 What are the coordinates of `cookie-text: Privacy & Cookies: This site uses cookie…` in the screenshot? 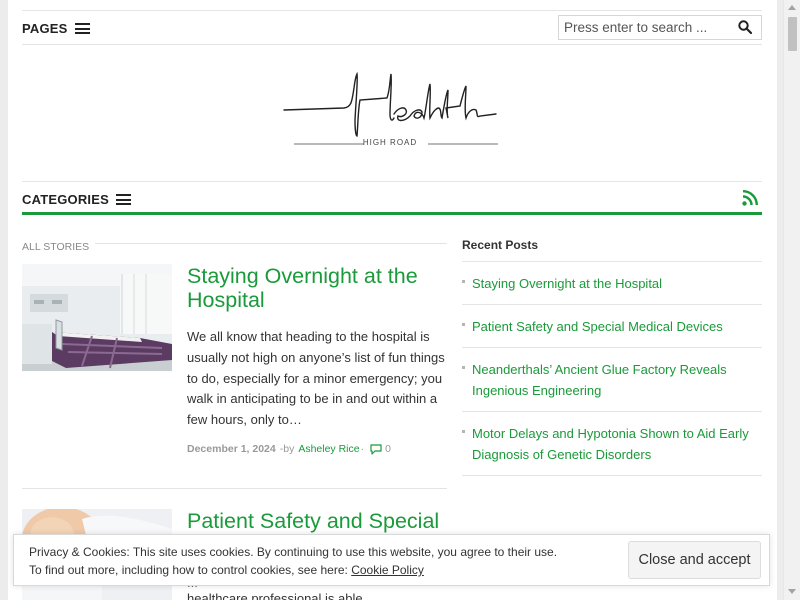 It's located at (293, 561).